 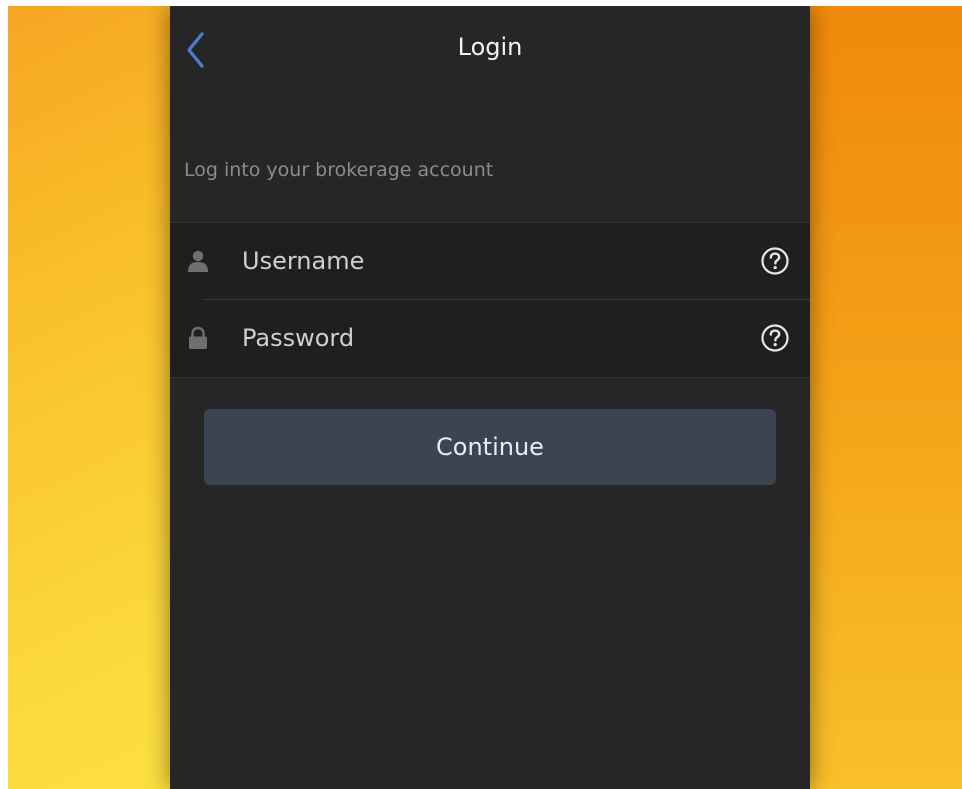 I want to click on navigation-bar: Login, so click(x=490, y=48).